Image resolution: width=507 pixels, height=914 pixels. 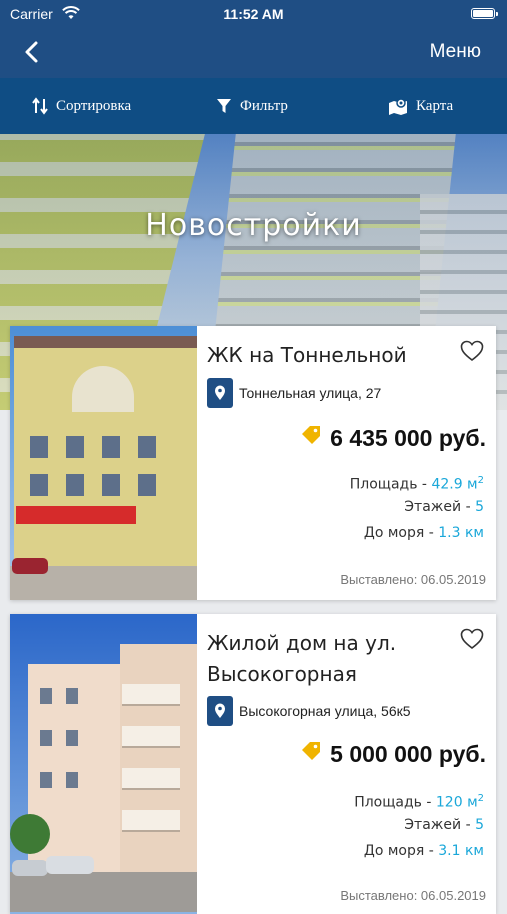 I want to click on toolbar: Сортировка Фильтр Карта, so click(x=253, y=106).